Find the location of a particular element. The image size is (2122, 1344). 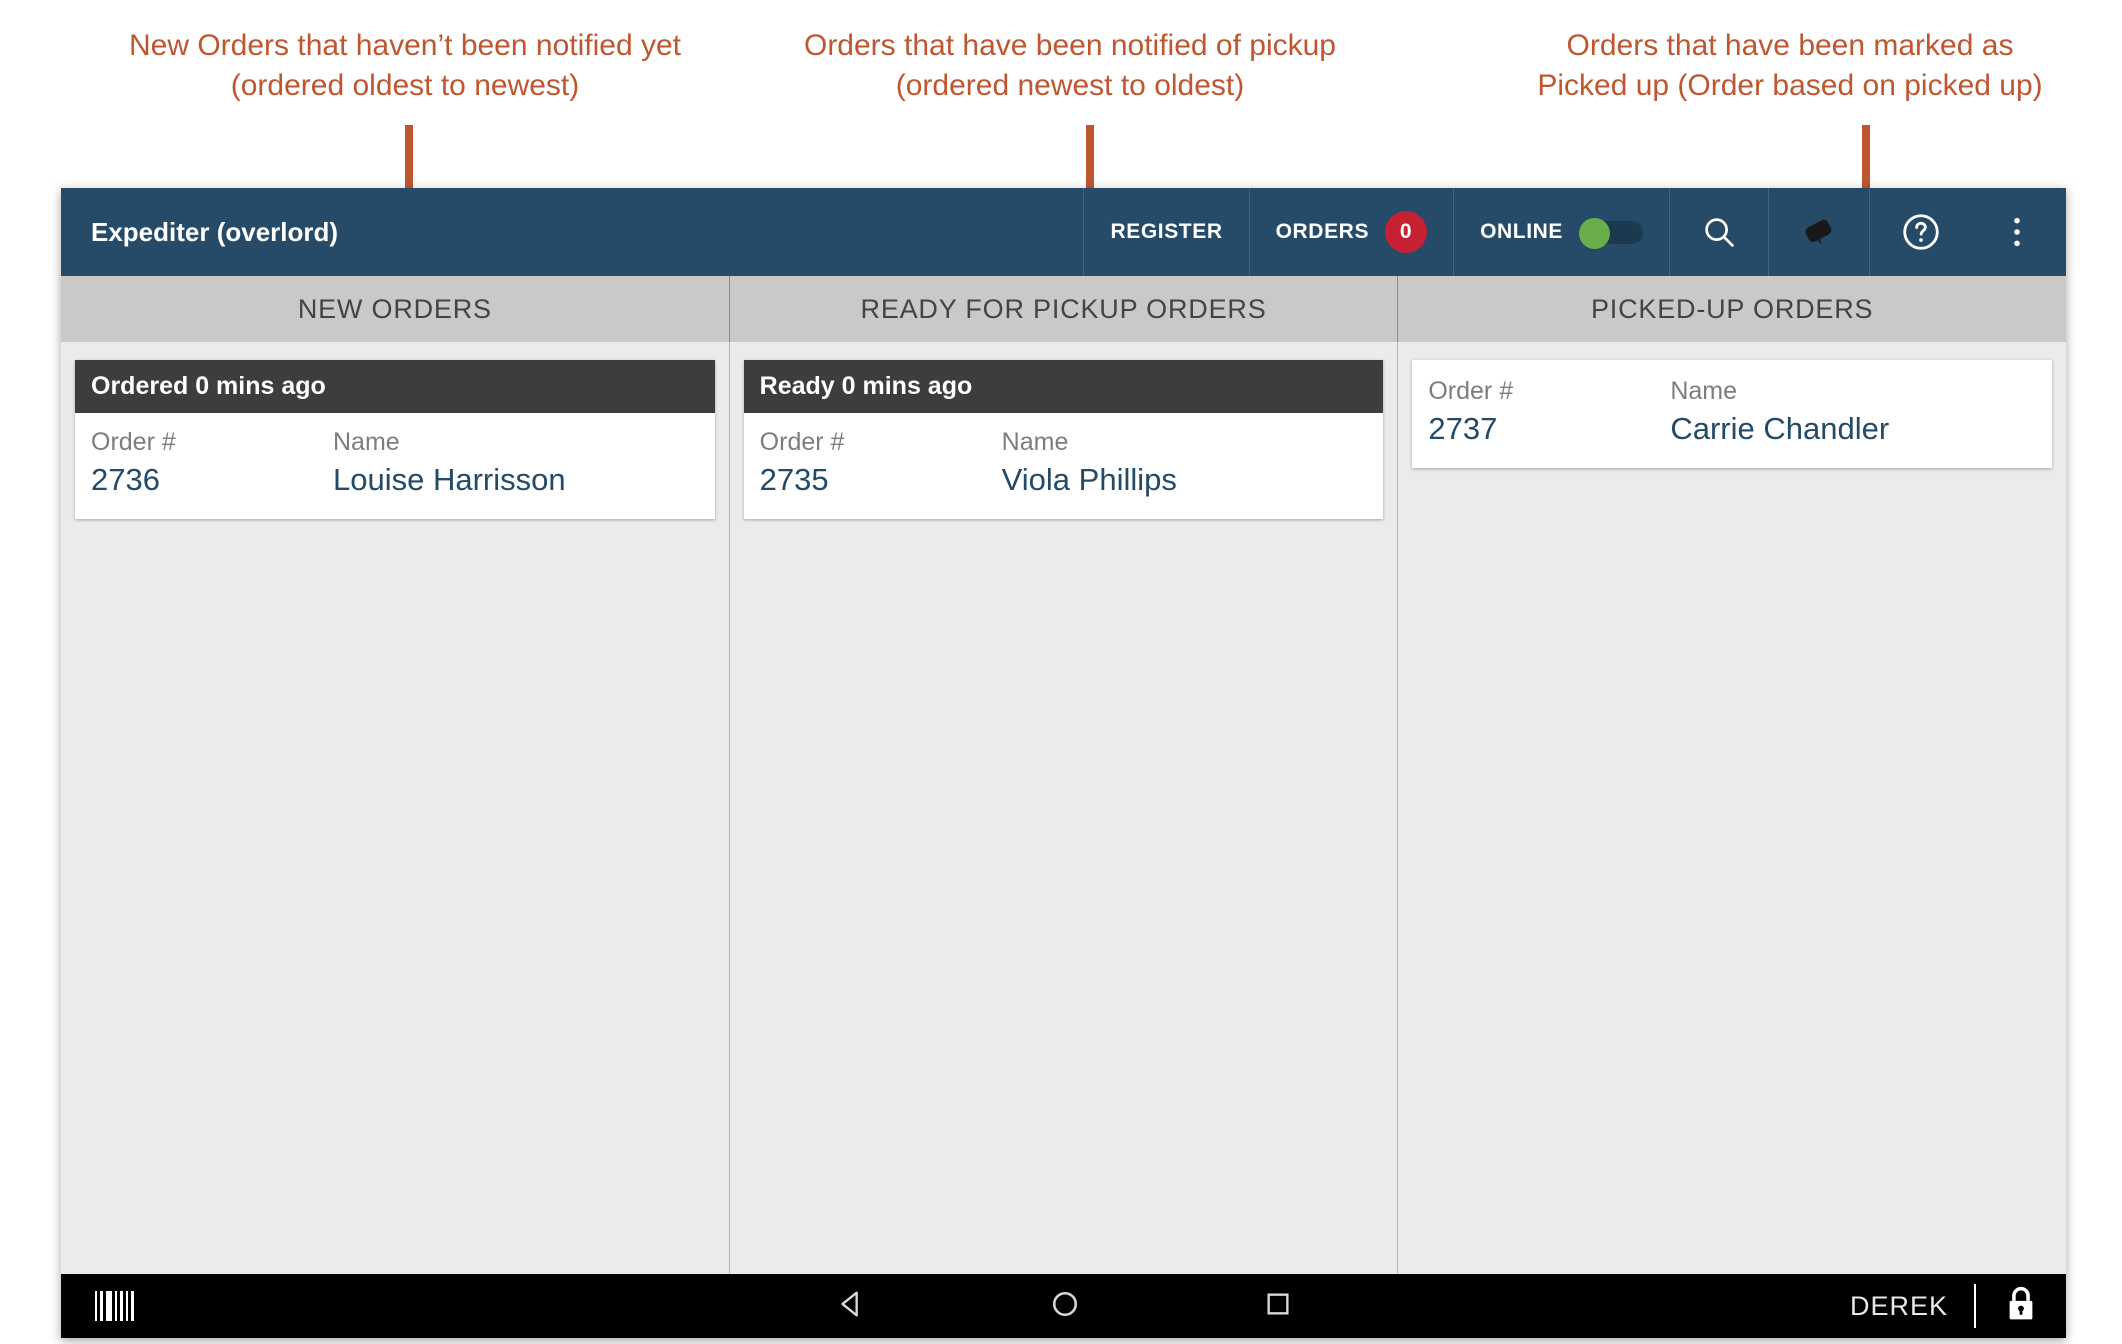

orders-label: ORDERS is located at coordinates (1322, 231).